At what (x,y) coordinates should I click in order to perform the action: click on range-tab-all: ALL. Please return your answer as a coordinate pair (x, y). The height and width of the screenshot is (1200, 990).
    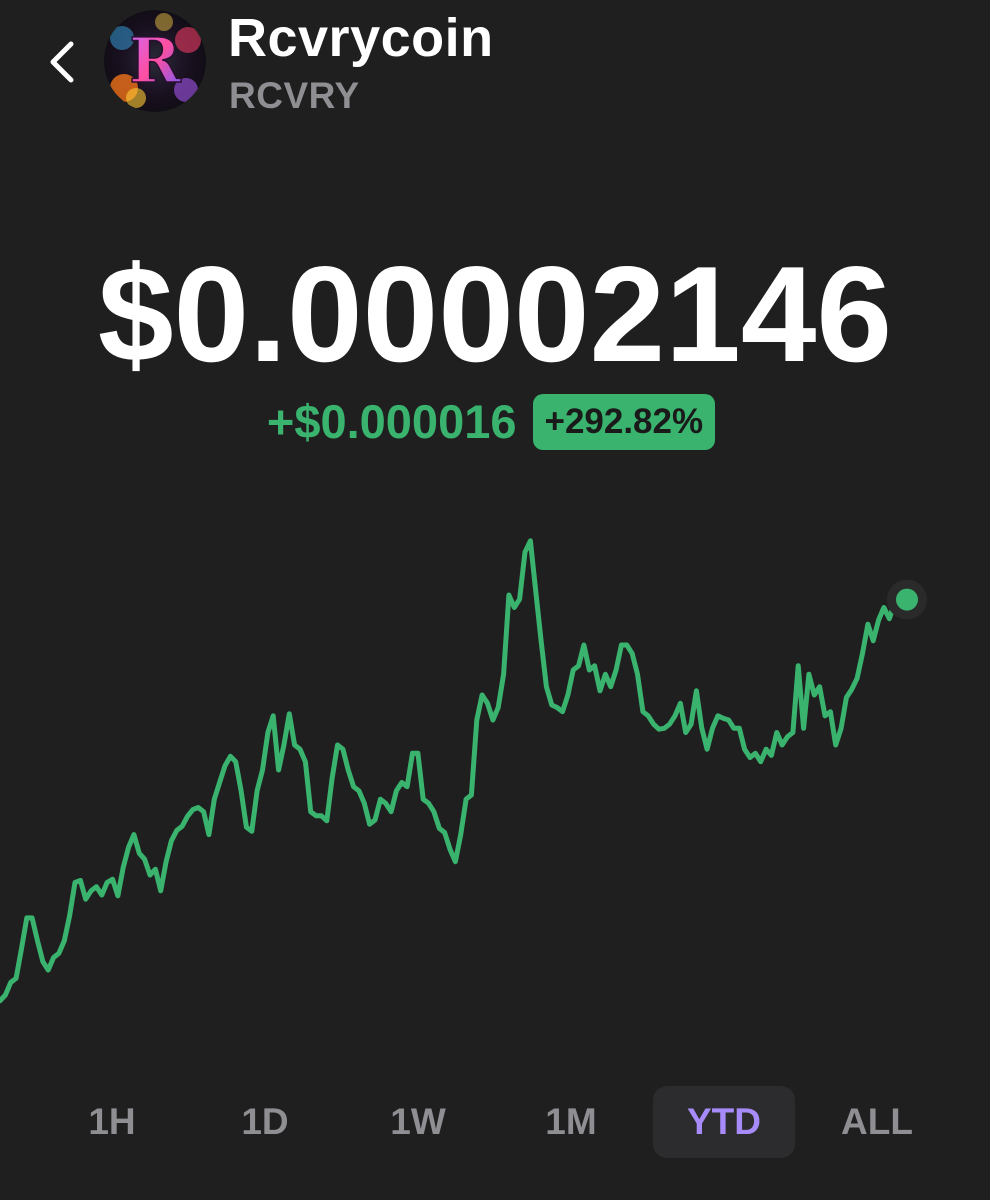
    Looking at the image, I should click on (877, 1122).